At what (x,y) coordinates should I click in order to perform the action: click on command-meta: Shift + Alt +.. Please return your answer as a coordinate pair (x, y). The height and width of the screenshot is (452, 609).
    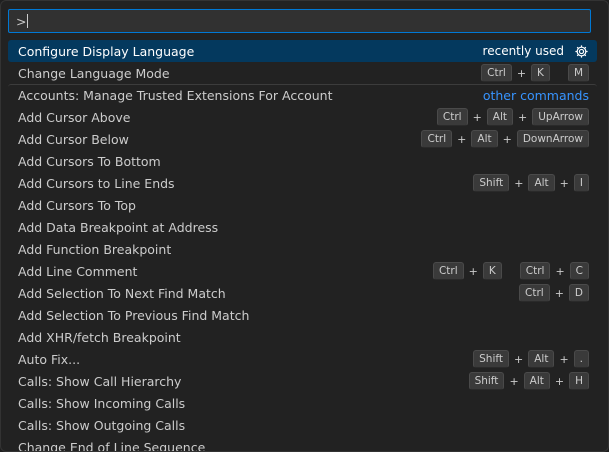
    Looking at the image, I should click on (531, 359).